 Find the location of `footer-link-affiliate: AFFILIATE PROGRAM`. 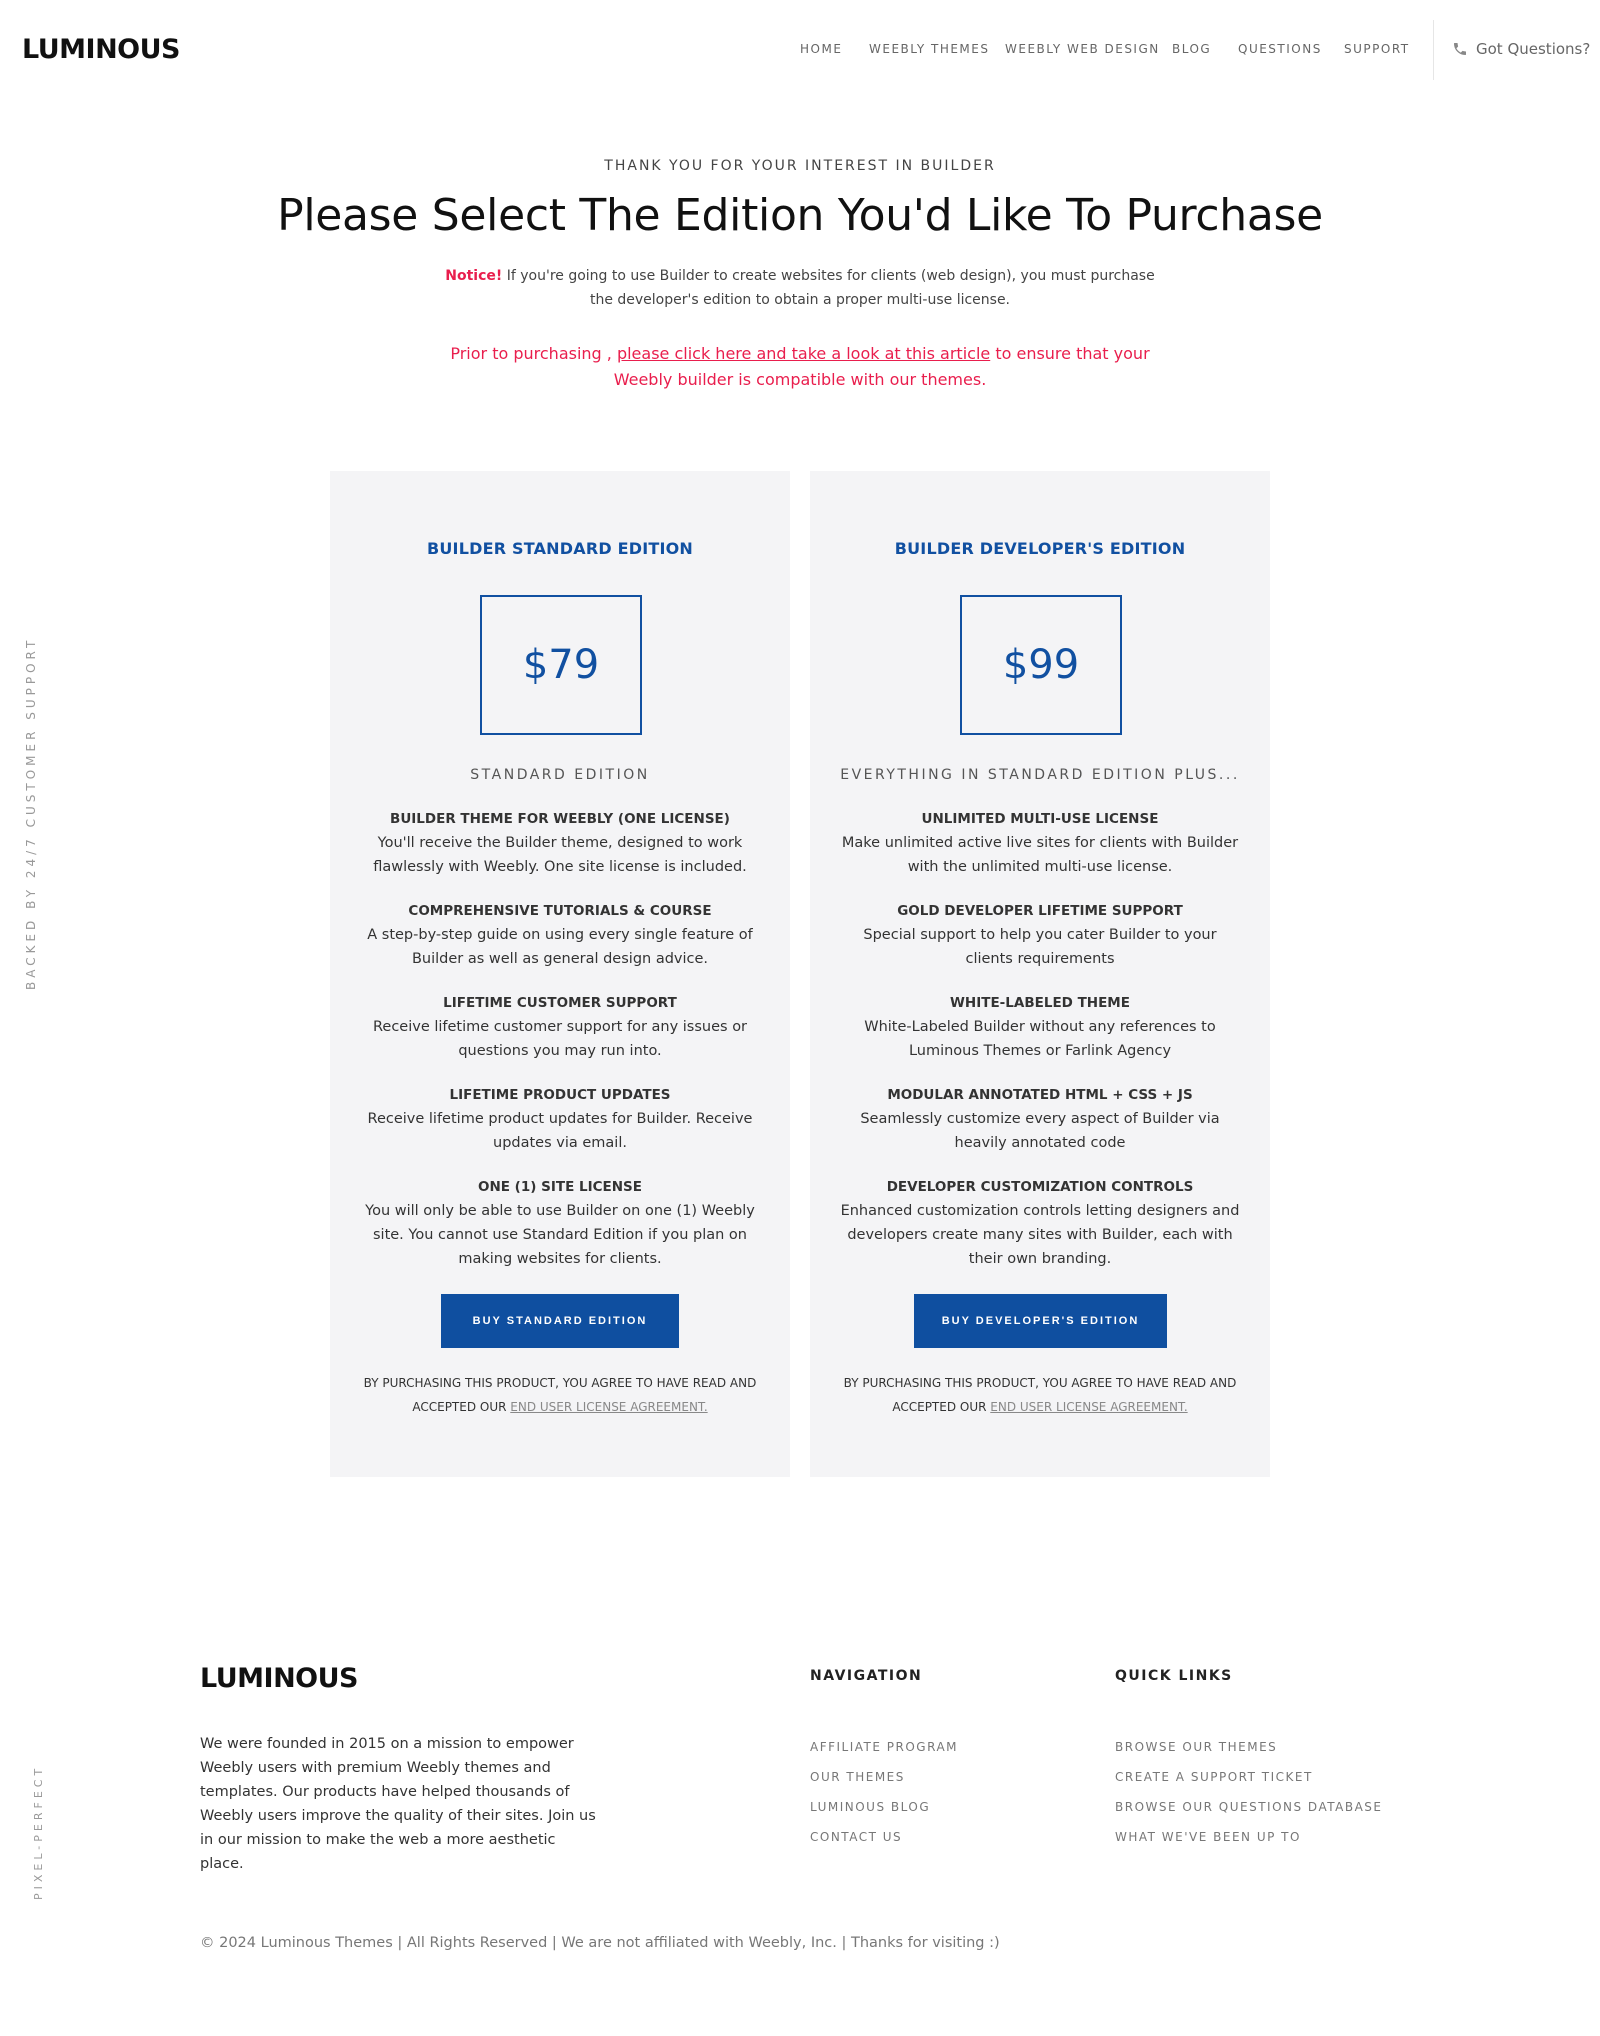

footer-link-affiliate: AFFILIATE PROGRAM is located at coordinates (884, 1747).